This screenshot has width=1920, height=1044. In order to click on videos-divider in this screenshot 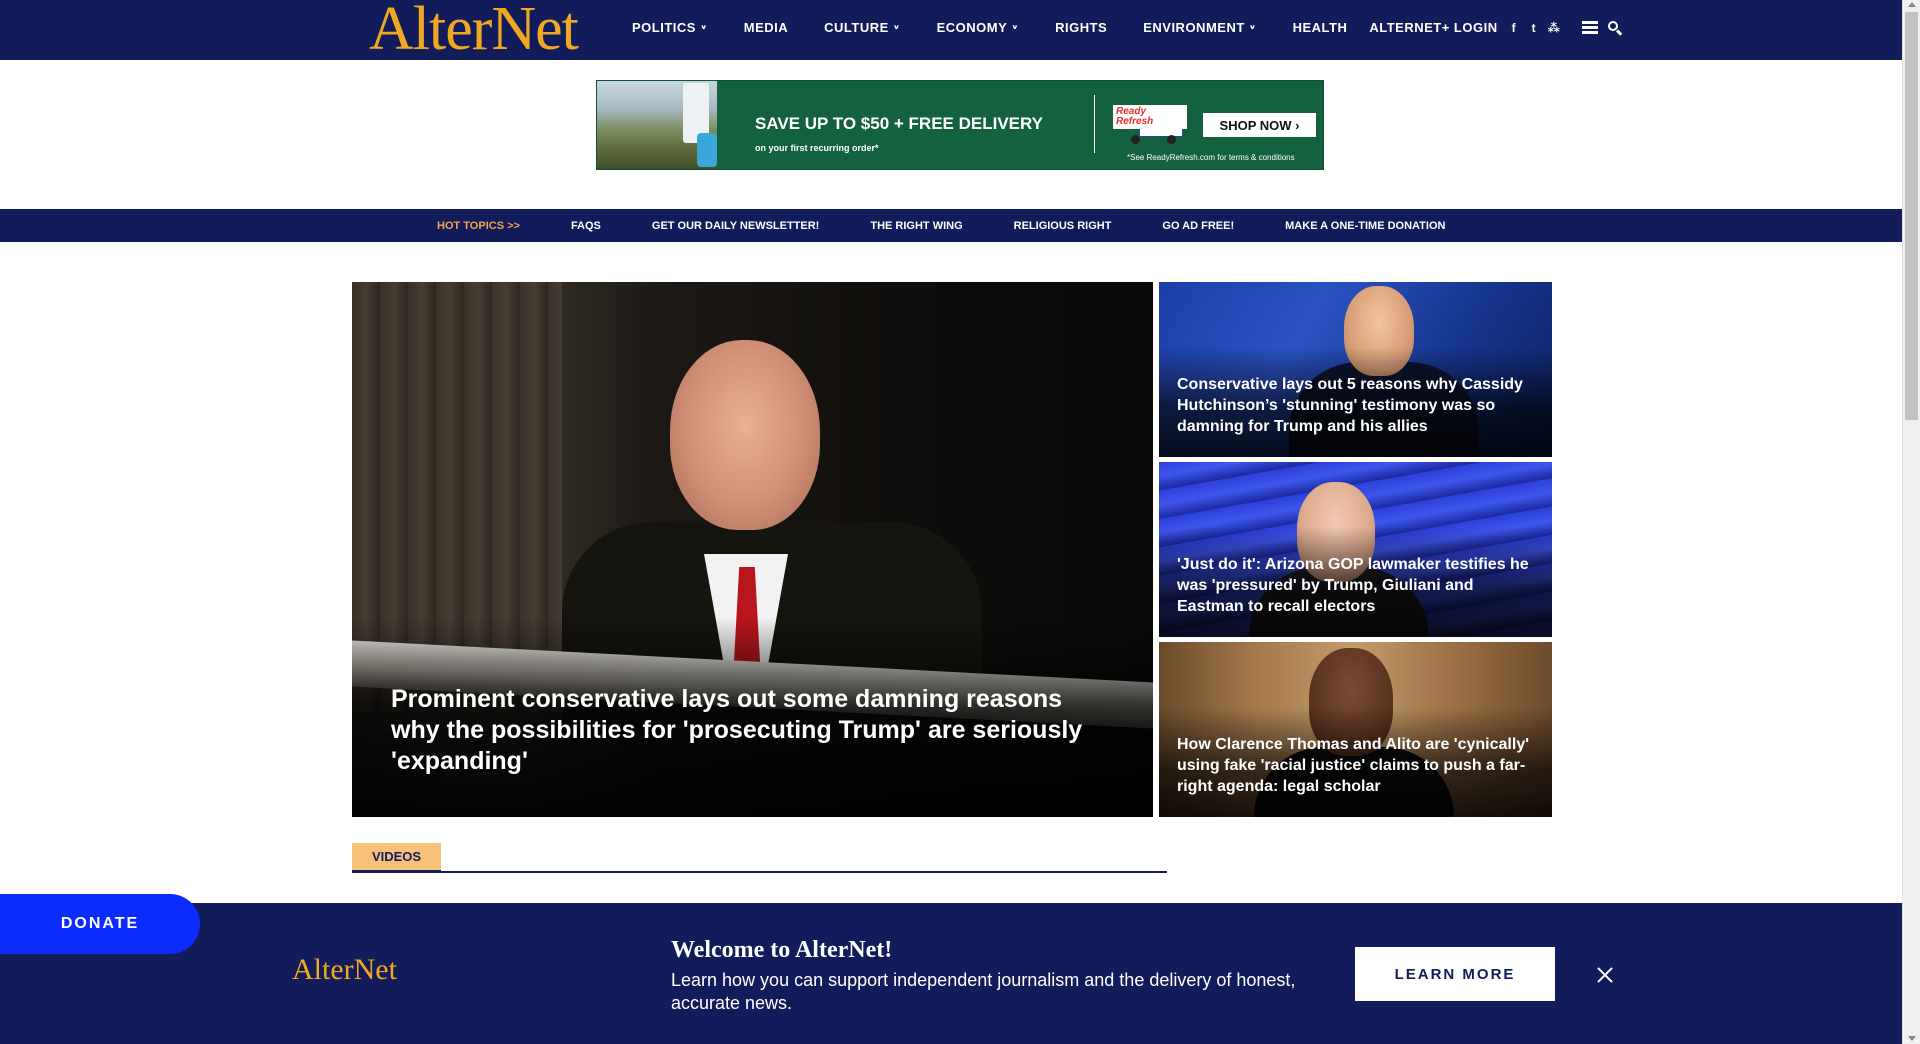, I will do `click(759, 872)`.